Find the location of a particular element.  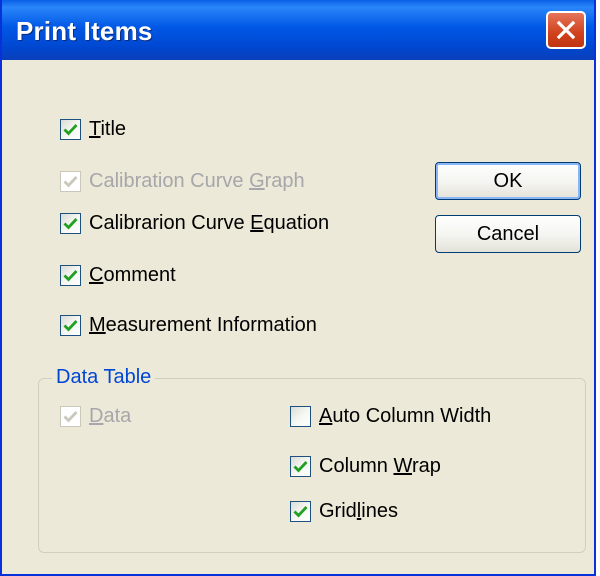

checkbox-title: Title is located at coordinates (93, 129).